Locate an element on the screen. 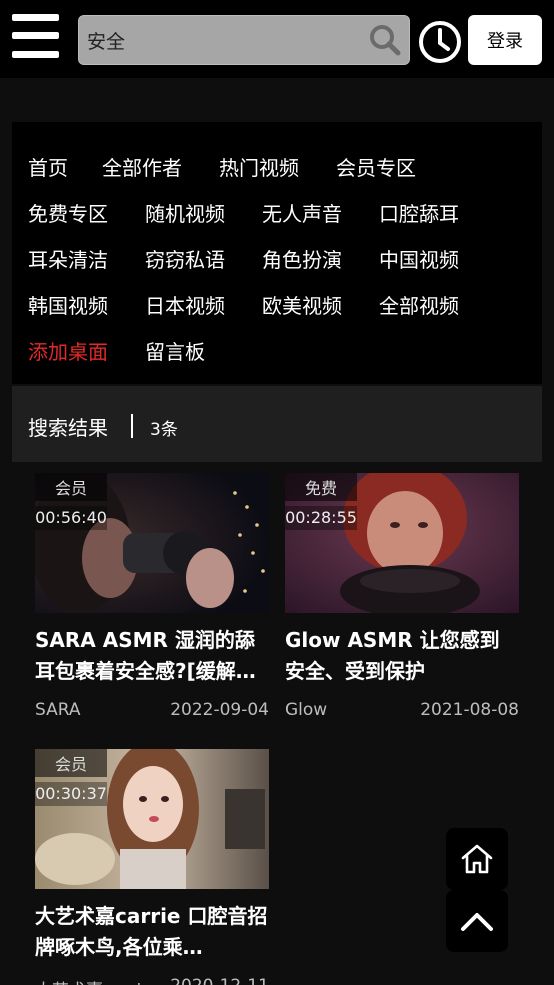 The image size is (554, 985). video-duration: 00:30:37 is located at coordinates (71, 794).